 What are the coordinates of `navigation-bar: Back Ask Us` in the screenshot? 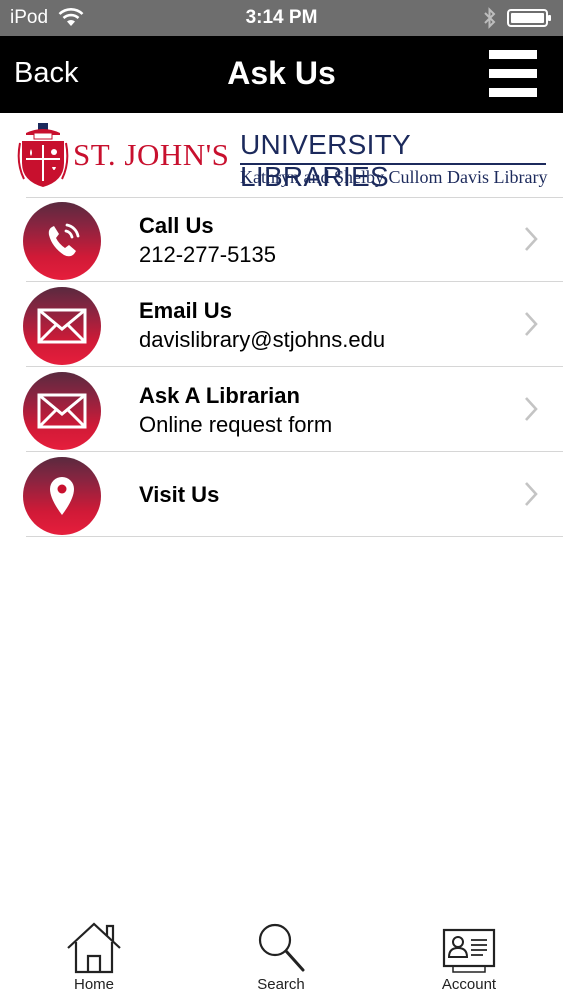 It's located at (281, 74).